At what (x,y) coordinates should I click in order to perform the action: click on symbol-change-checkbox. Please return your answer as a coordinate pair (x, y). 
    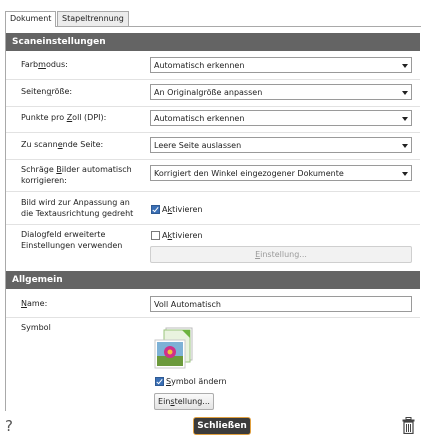
    Looking at the image, I should click on (159, 381).